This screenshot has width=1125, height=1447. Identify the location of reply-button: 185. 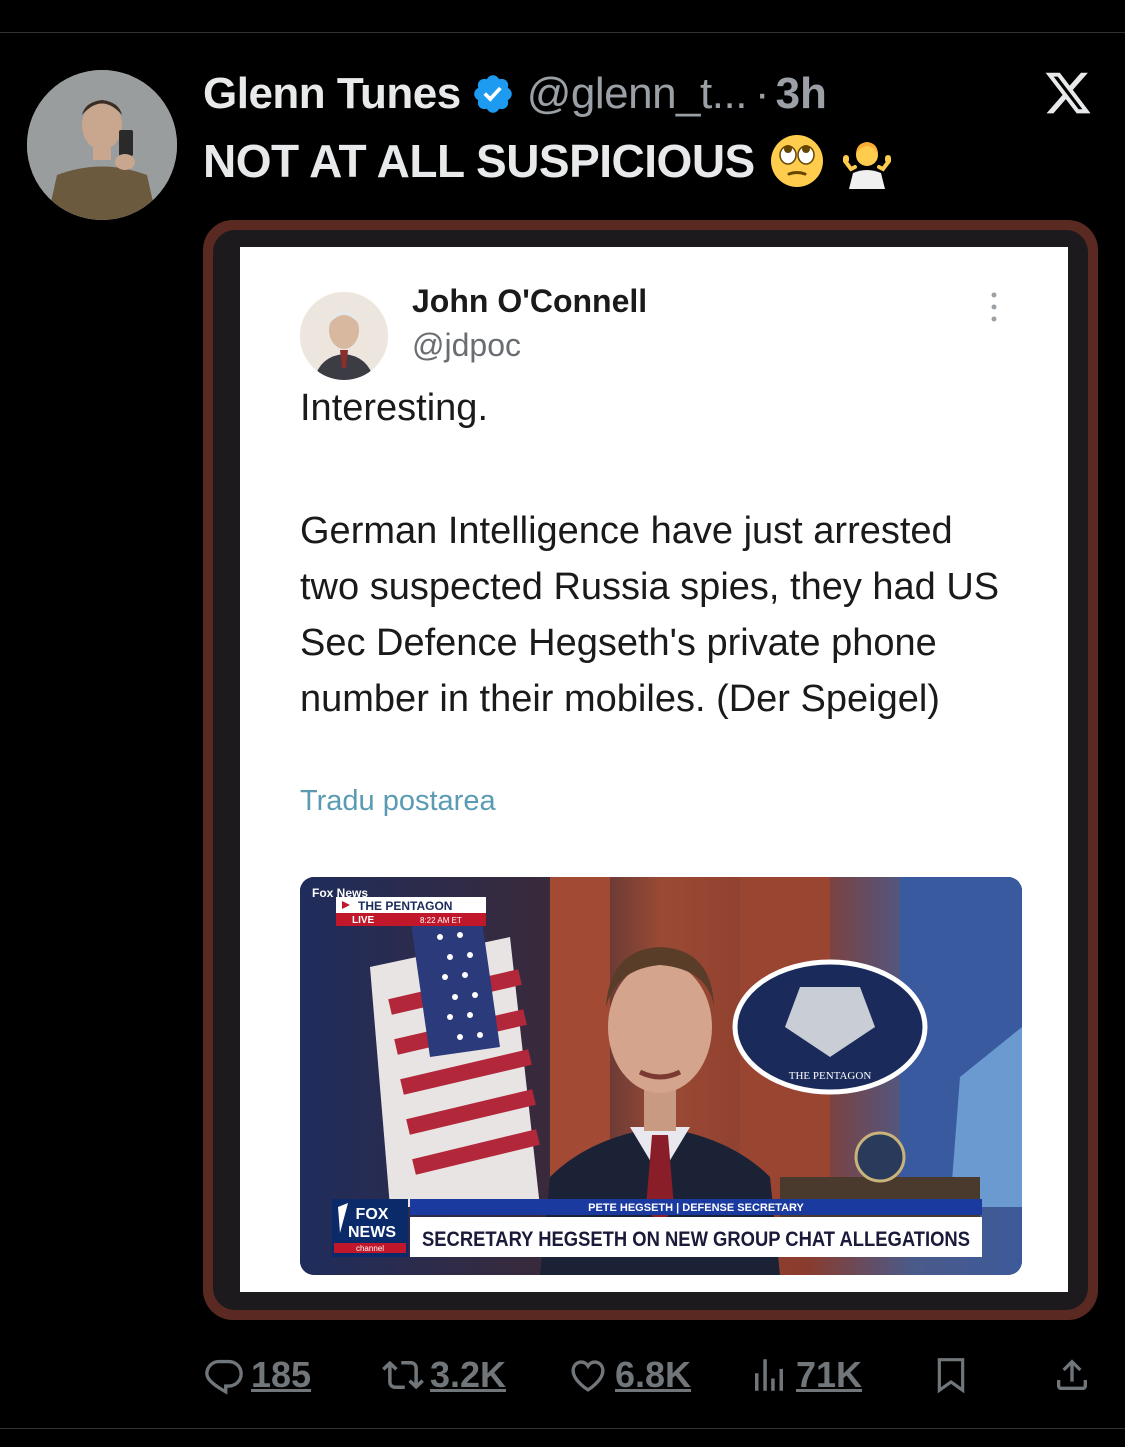
(257, 1375).